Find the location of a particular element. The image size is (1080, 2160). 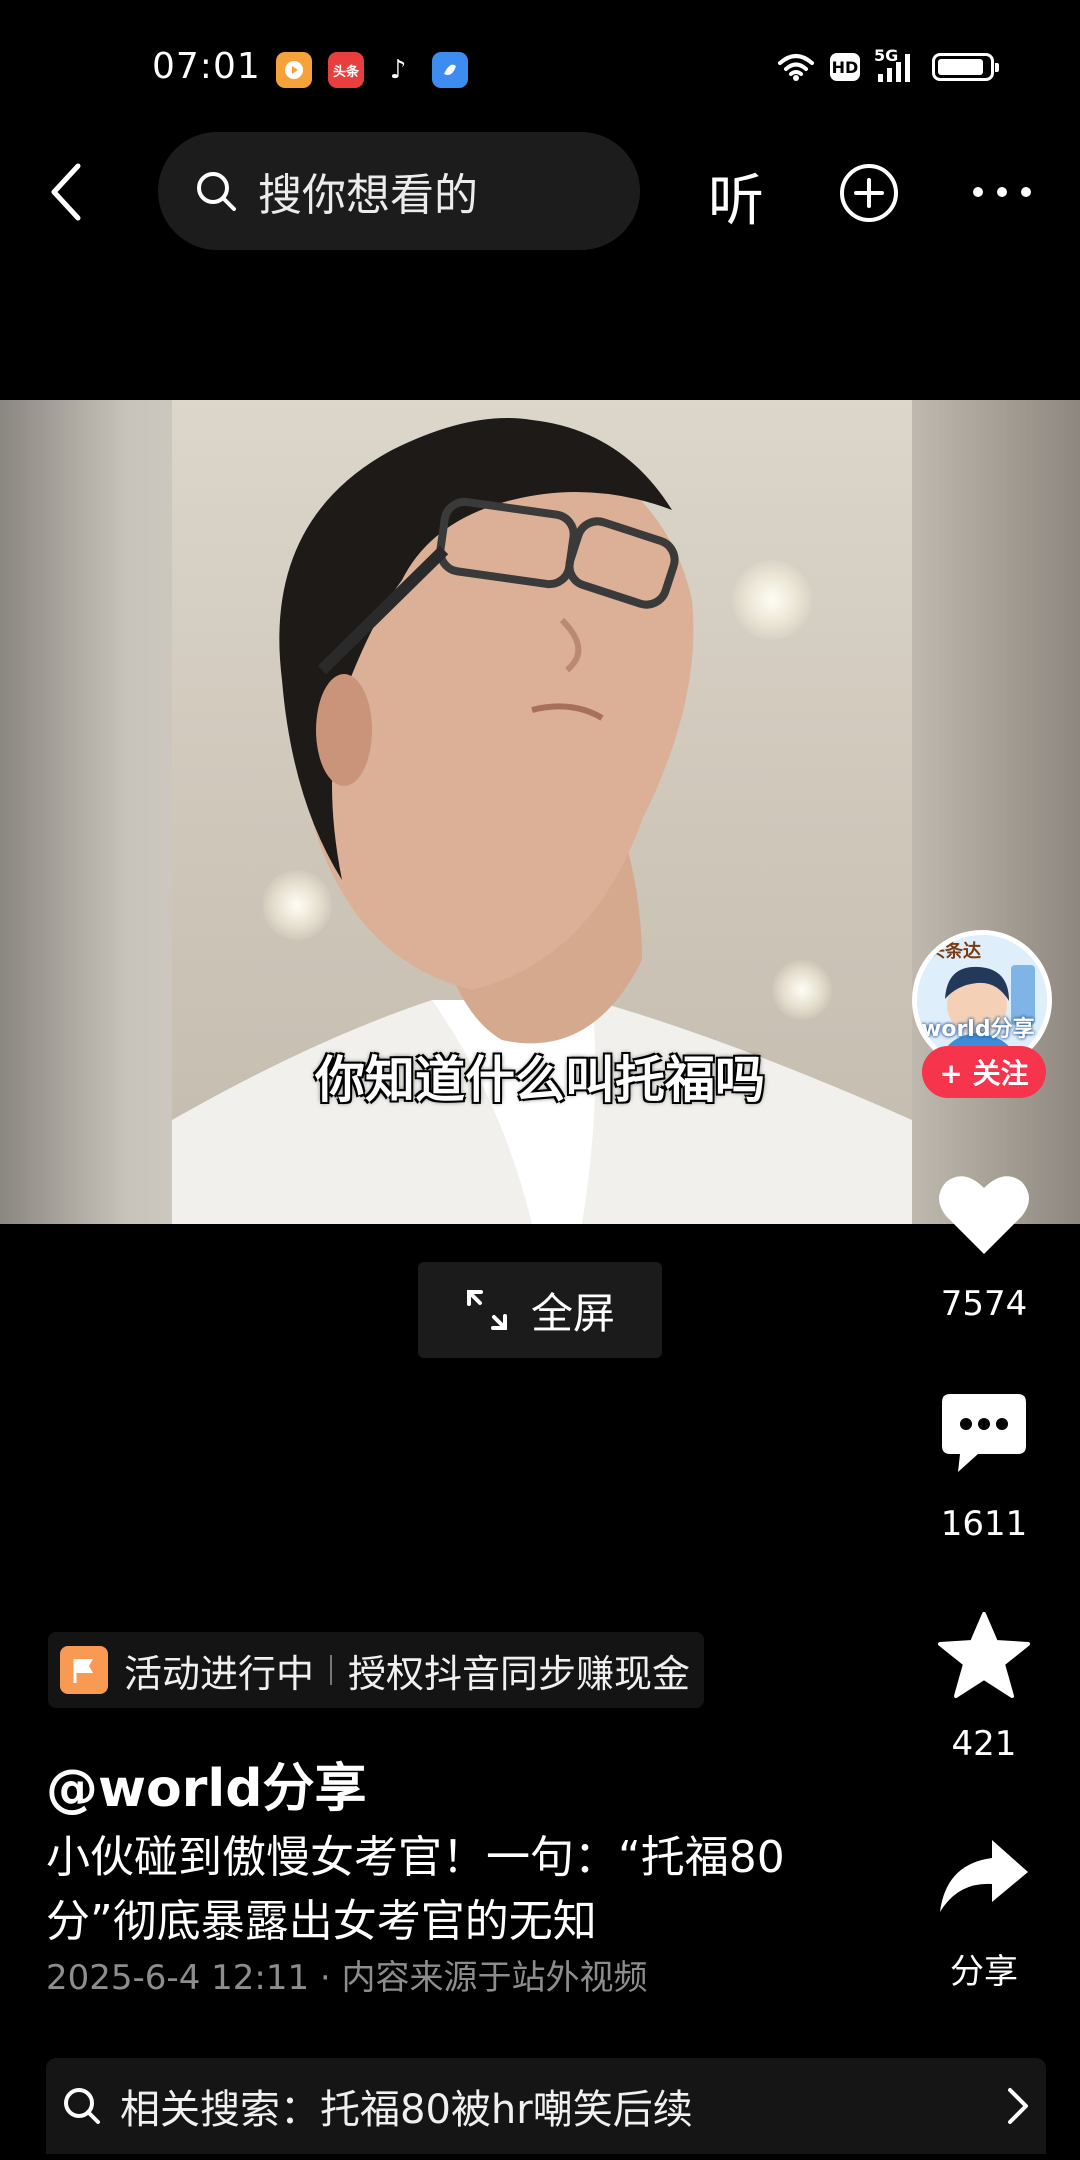

listen-button: 听 is located at coordinates (736, 196).